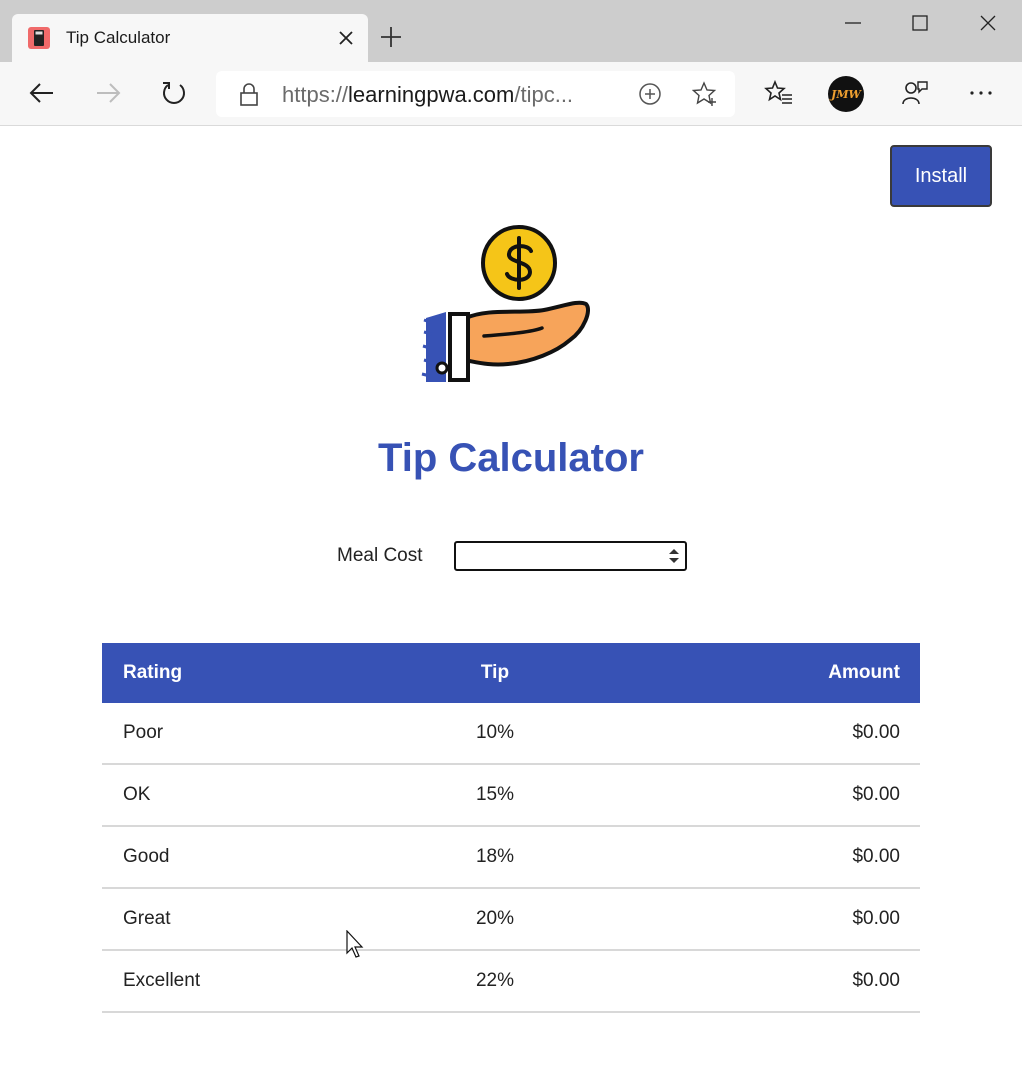 The image size is (1022, 1074). Describe the element at coordinates (147, 918) in the screenshot. I see `rating-cell: Great` at that location.